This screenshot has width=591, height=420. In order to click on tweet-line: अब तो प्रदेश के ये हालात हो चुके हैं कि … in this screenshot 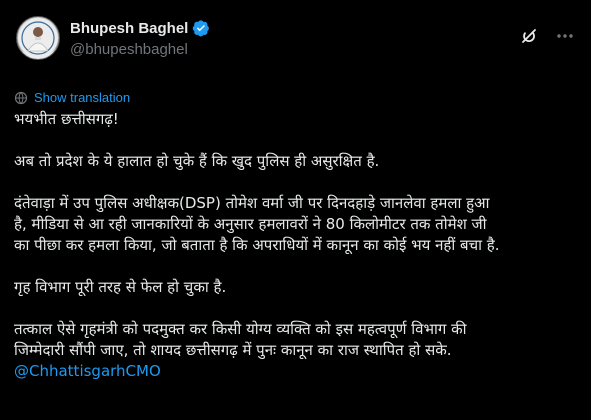, I will do `click(197, 161)`.